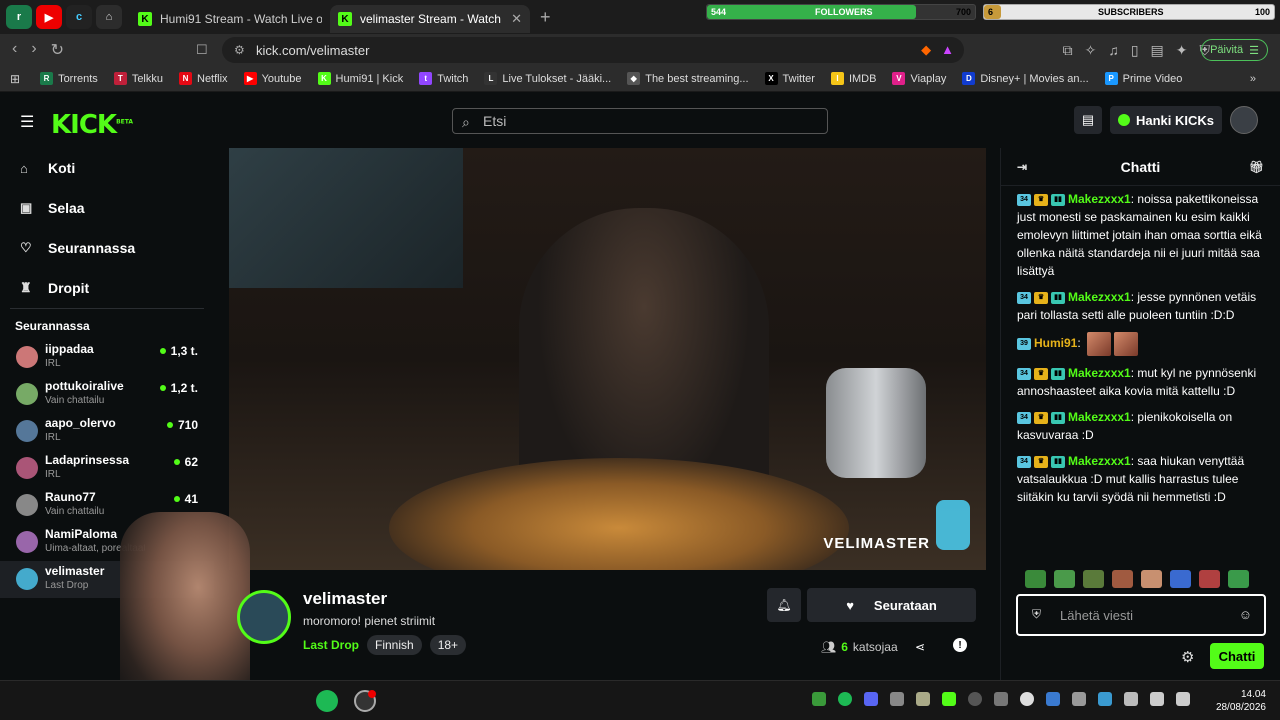 The width and height of the screenshot is (1280, 720). Describe the element at coordinates (1131, 699) in the screenshot. I see `microphone-icon` at that location.